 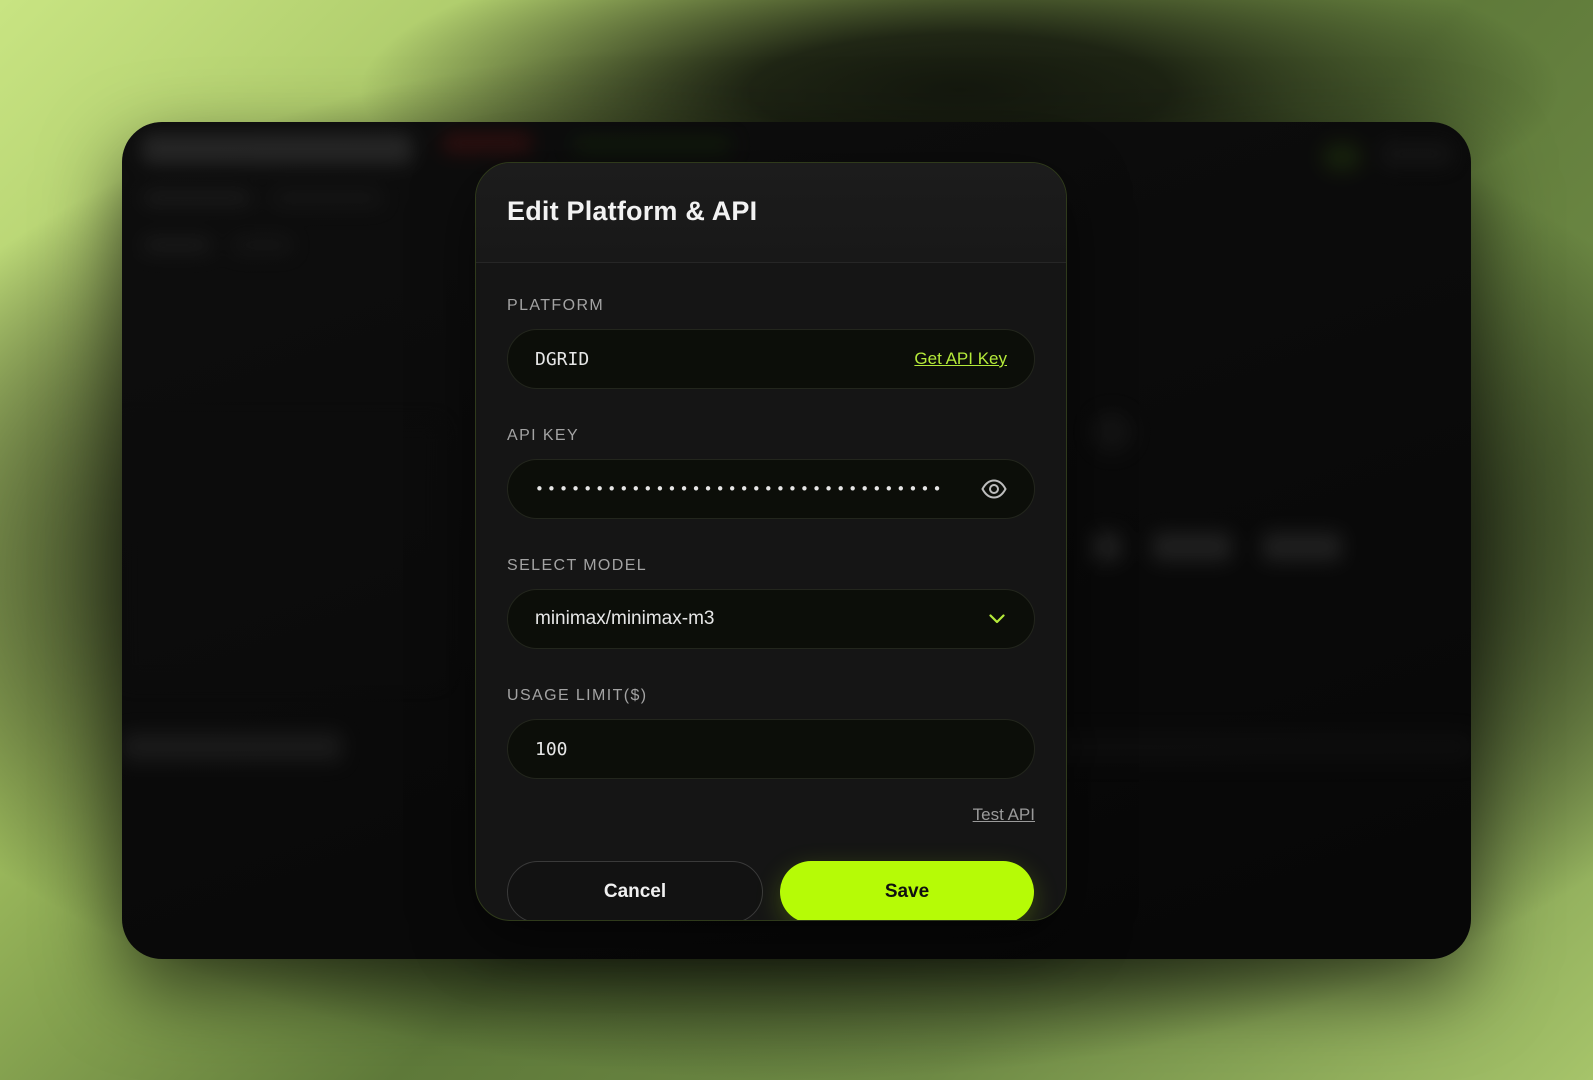 I want to click on chevron-down-icon, so click(x=997, y=619).